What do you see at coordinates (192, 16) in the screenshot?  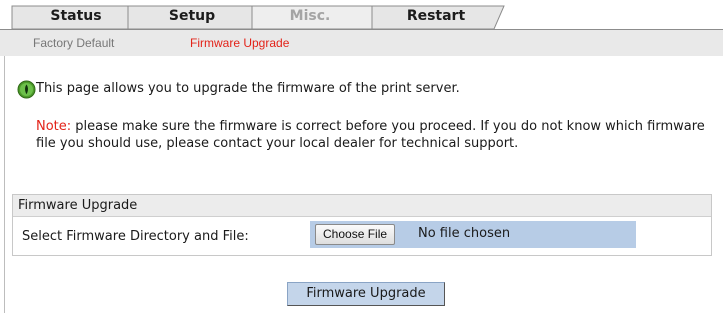 I see `tab-setup: Setup` at bounding box center [192, 16].